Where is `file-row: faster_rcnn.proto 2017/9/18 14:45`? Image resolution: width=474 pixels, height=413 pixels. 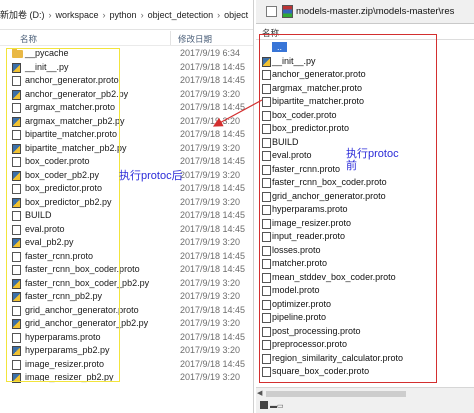 file-row: faster_rcnn.proto 2017/9/18 14:45 is located at coordinates (126, 257).